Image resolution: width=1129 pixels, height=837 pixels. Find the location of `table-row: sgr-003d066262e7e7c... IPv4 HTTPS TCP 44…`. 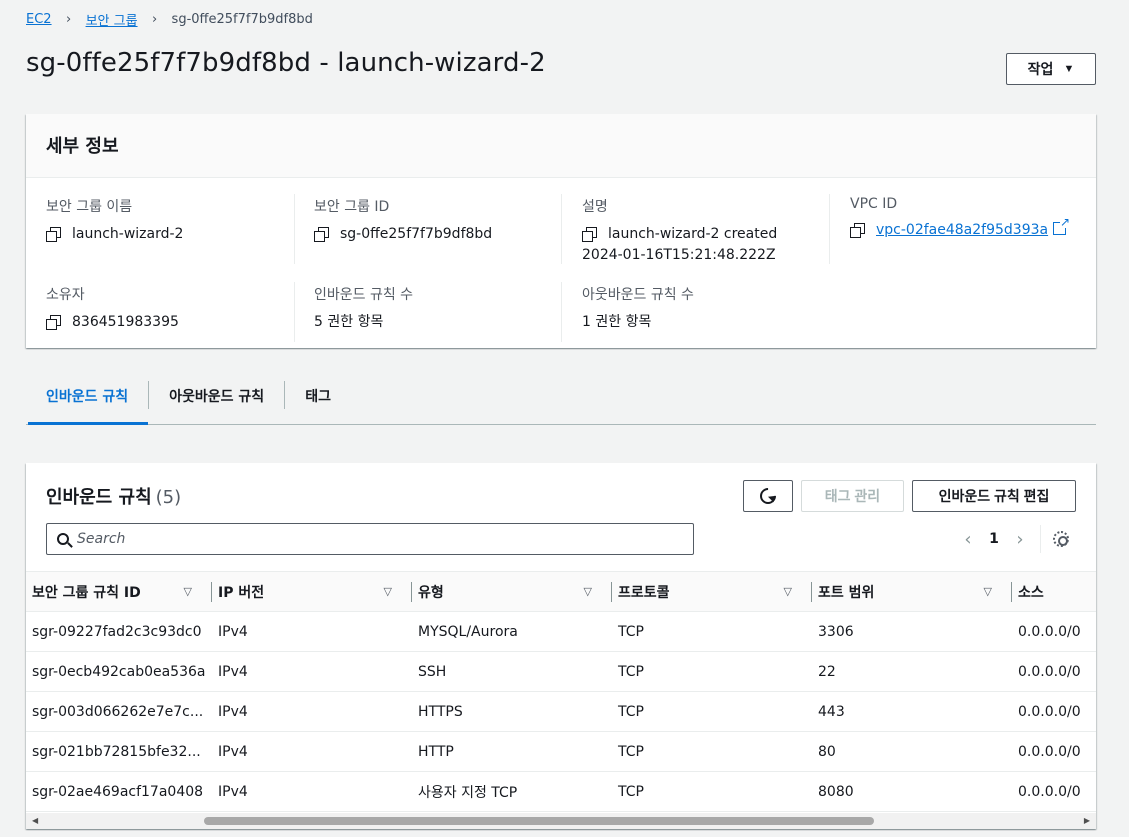

table-row: sgr-003d066262e7e7c... IPv4 HTTPS TCP 44… is located at coordinates (561, 711).